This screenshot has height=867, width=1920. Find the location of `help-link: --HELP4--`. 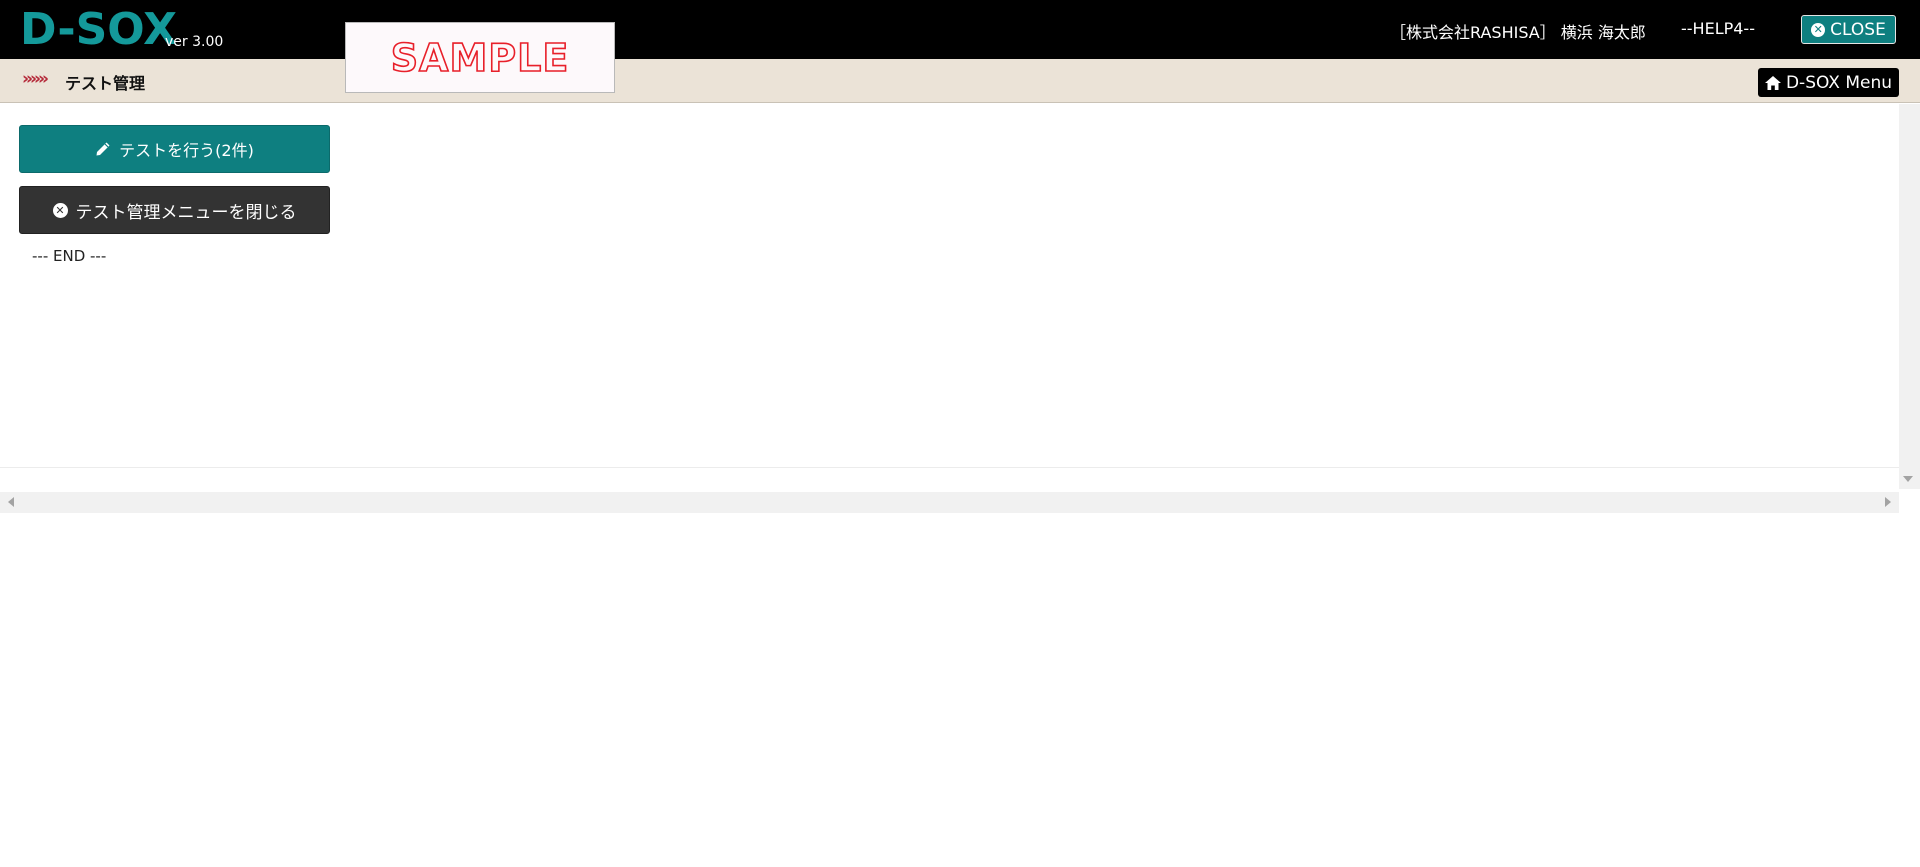

help-link: --HELP4-- is located at coordinates (1718, 28).